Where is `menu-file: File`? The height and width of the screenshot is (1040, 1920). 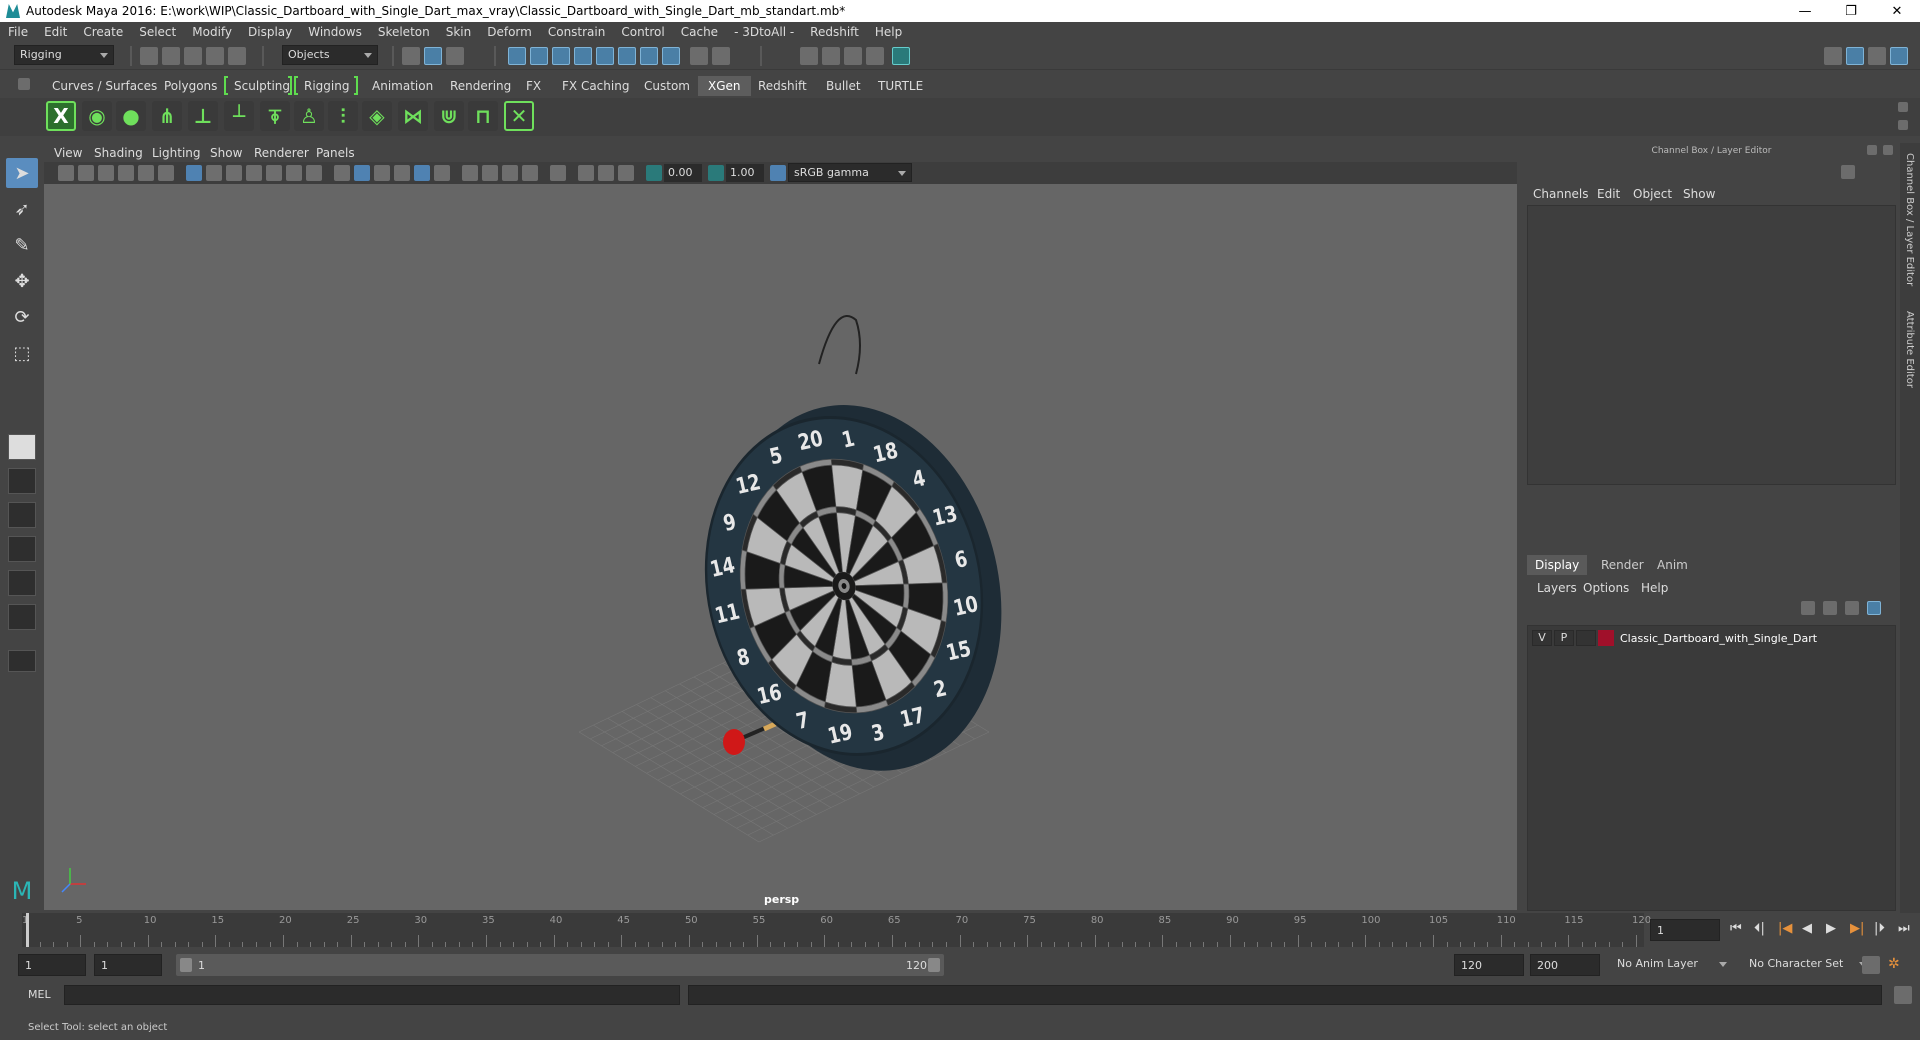
menu-file: File is located at coordinates (18, 32).